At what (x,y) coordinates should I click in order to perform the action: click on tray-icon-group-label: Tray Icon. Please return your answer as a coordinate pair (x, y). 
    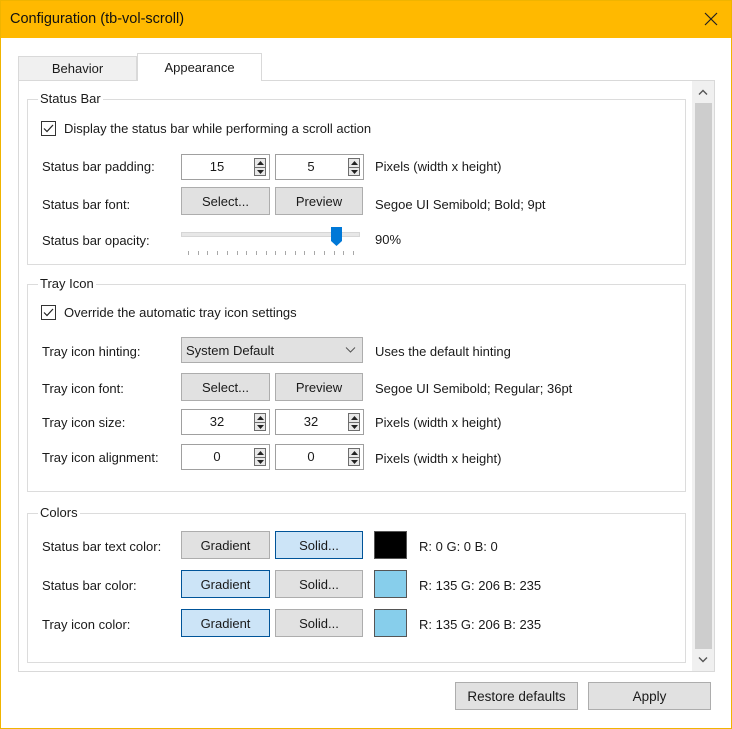
    Looking at the image, I should click on (67, 283).